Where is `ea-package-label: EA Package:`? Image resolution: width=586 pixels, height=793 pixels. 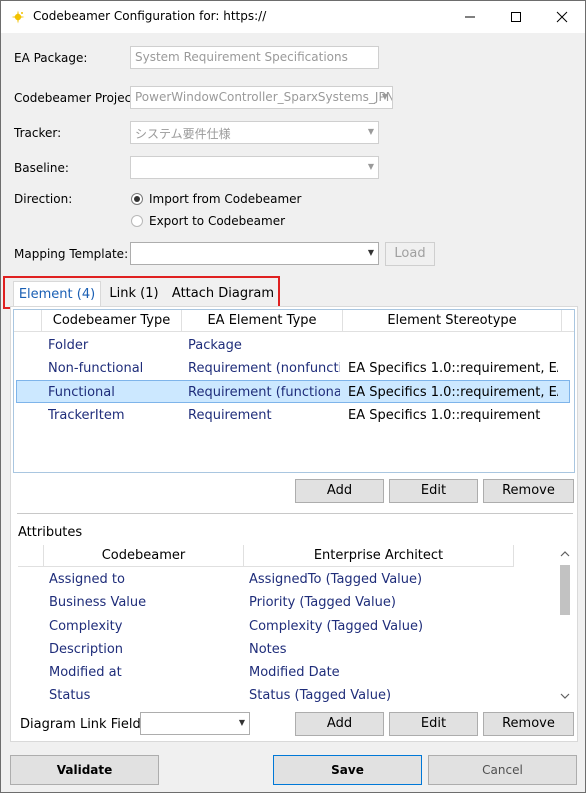 ea-package-label: EA Package: is located at coordinates (51, 58).